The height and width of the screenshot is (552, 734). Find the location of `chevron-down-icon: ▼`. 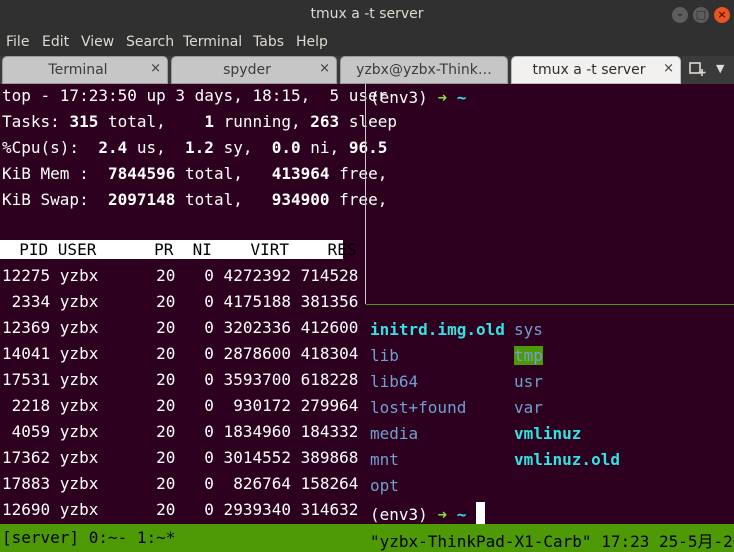

chevron-down-icon: ▼ is located at coordinates (720, 68).